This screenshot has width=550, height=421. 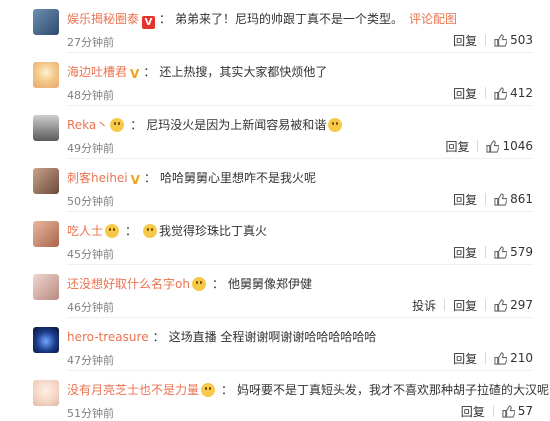 What do you see at coordinates (90, 360) in the screenshot?
I see `comment-timestamp: 47分钟前` at bounding box center [90, 360].